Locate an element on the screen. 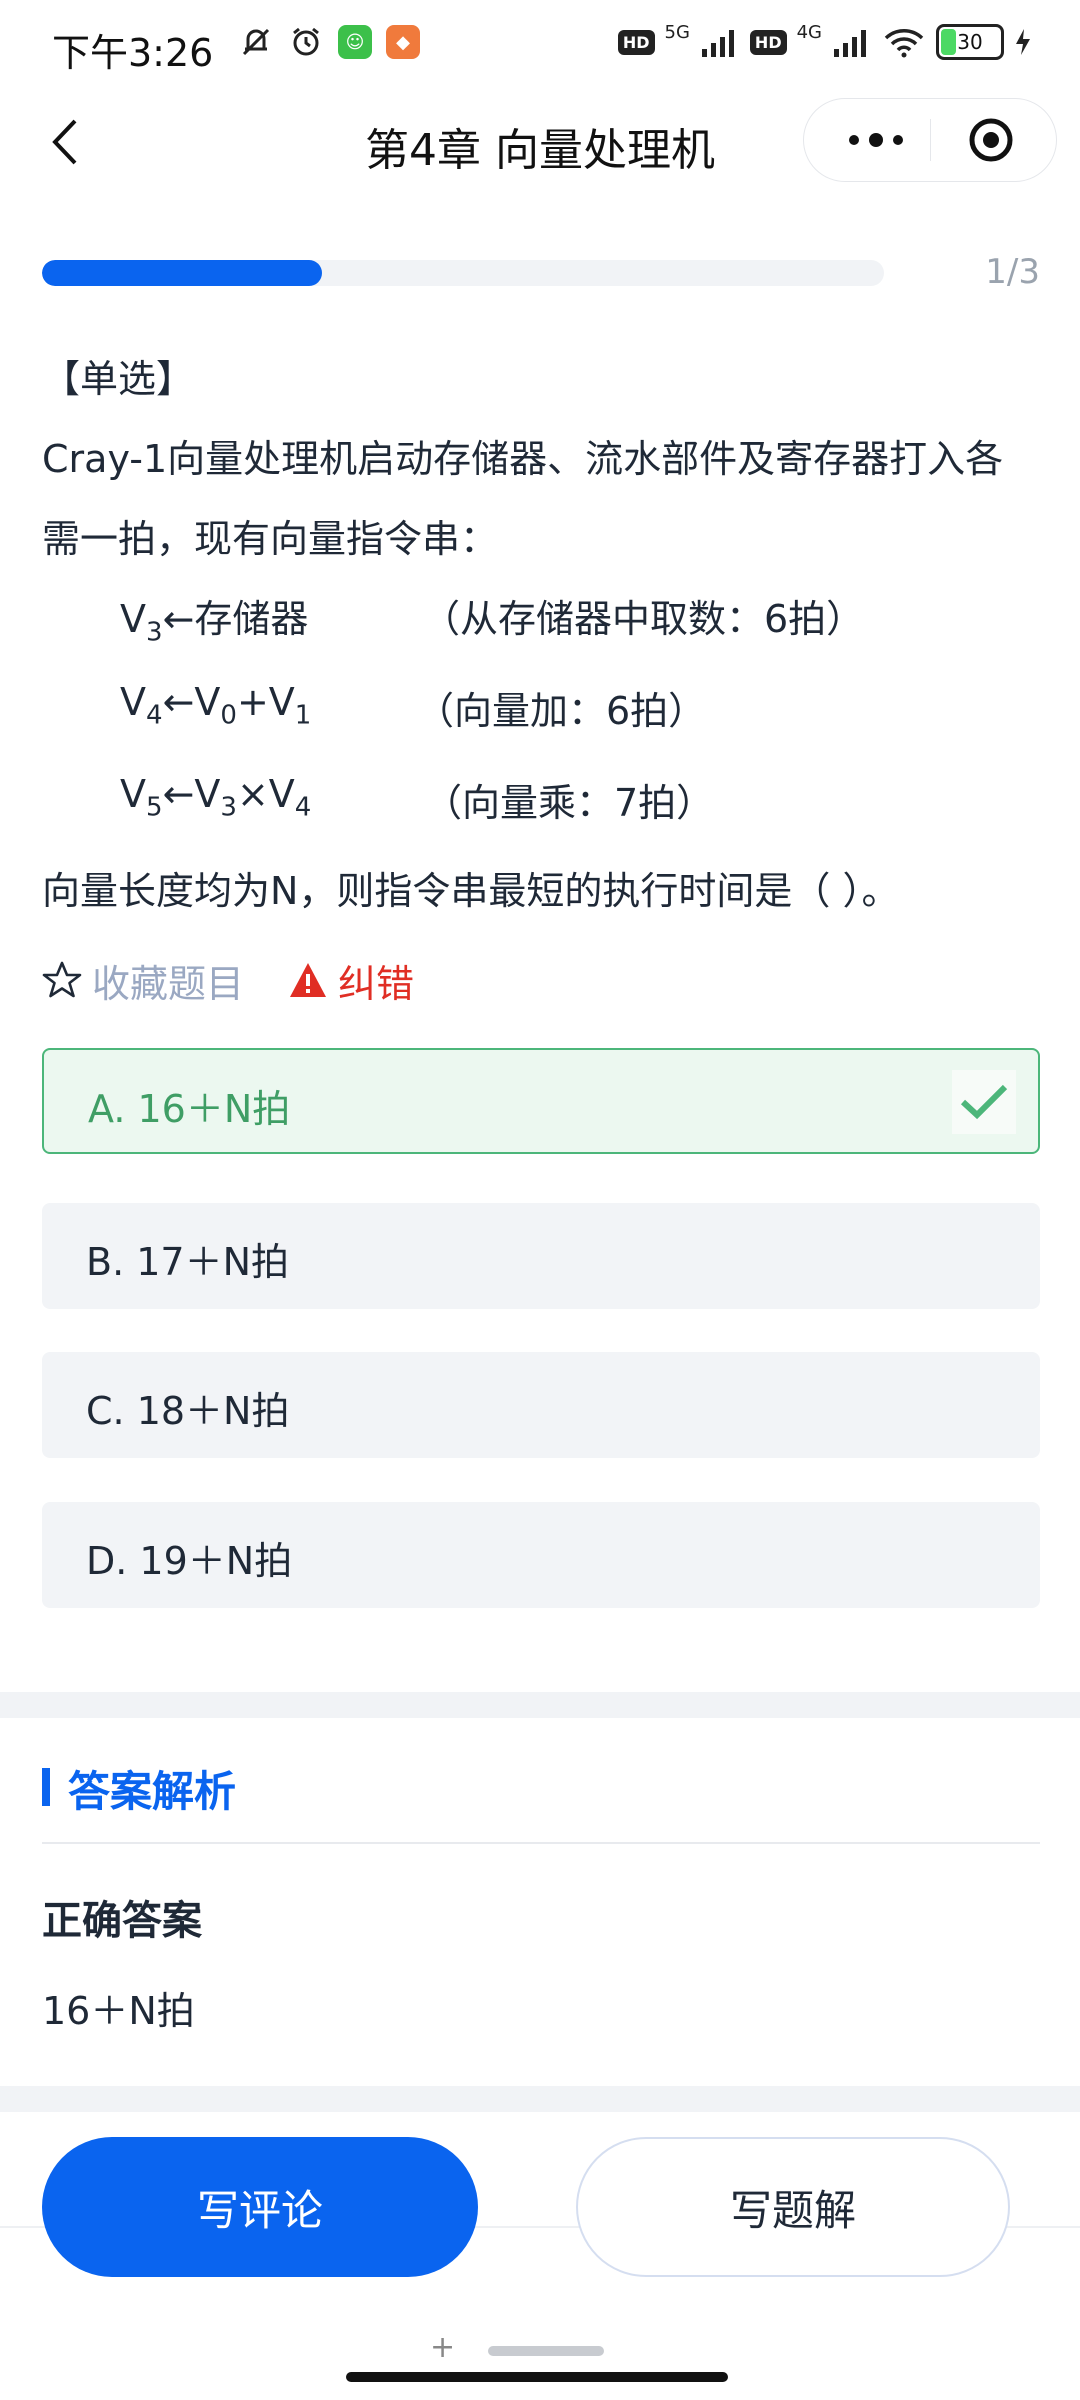 The height and width of the screenshot is (2400, 1080). check-icon is located at coordinates (984, 1102).